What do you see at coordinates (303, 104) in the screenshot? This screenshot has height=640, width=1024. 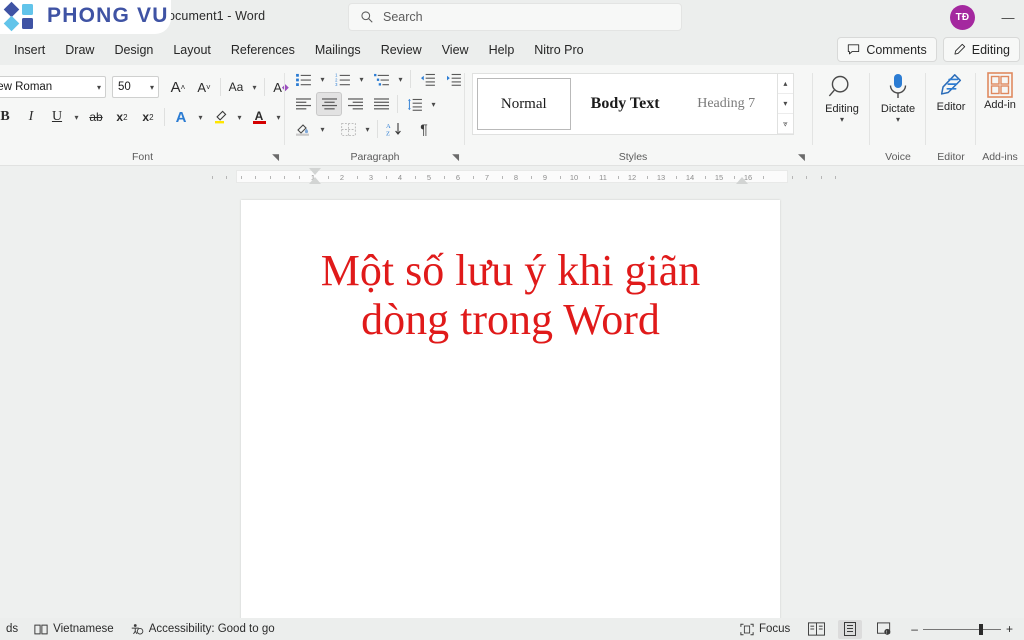 I see `align-left-button` at bounding box center [303, 104].